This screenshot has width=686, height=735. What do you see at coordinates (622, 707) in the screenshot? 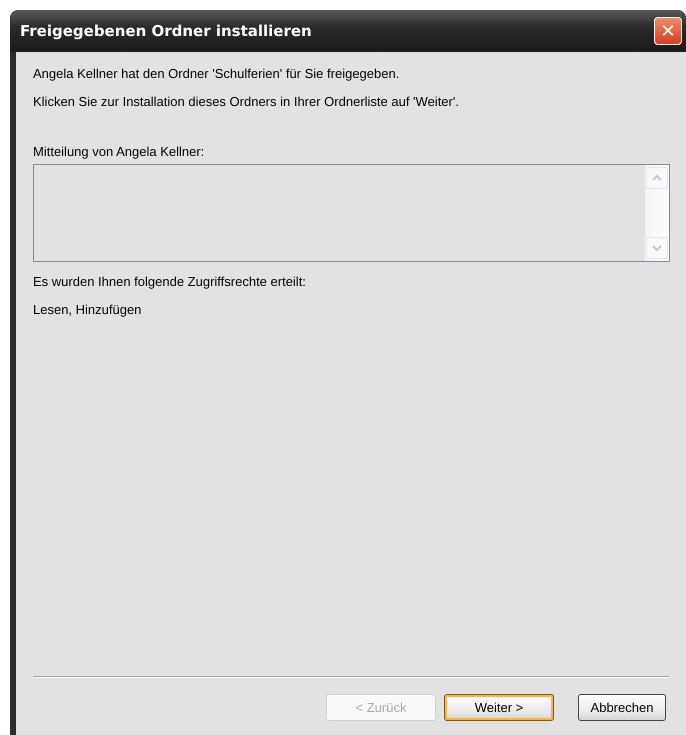
I see `cancel-button: Abbrechen` at bounding box center [622, 707].